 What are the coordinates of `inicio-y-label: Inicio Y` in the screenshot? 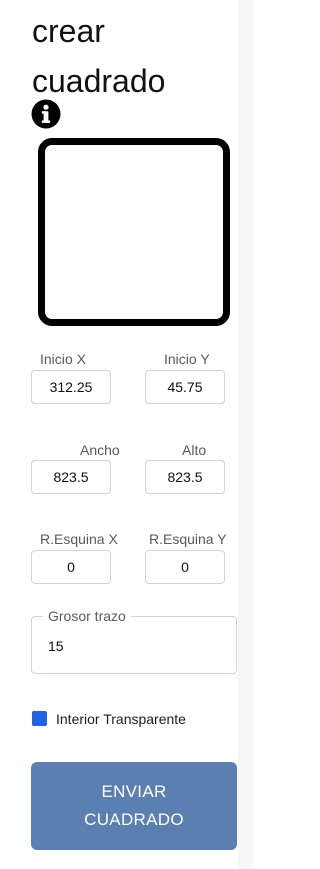 It's located at (187, 359).